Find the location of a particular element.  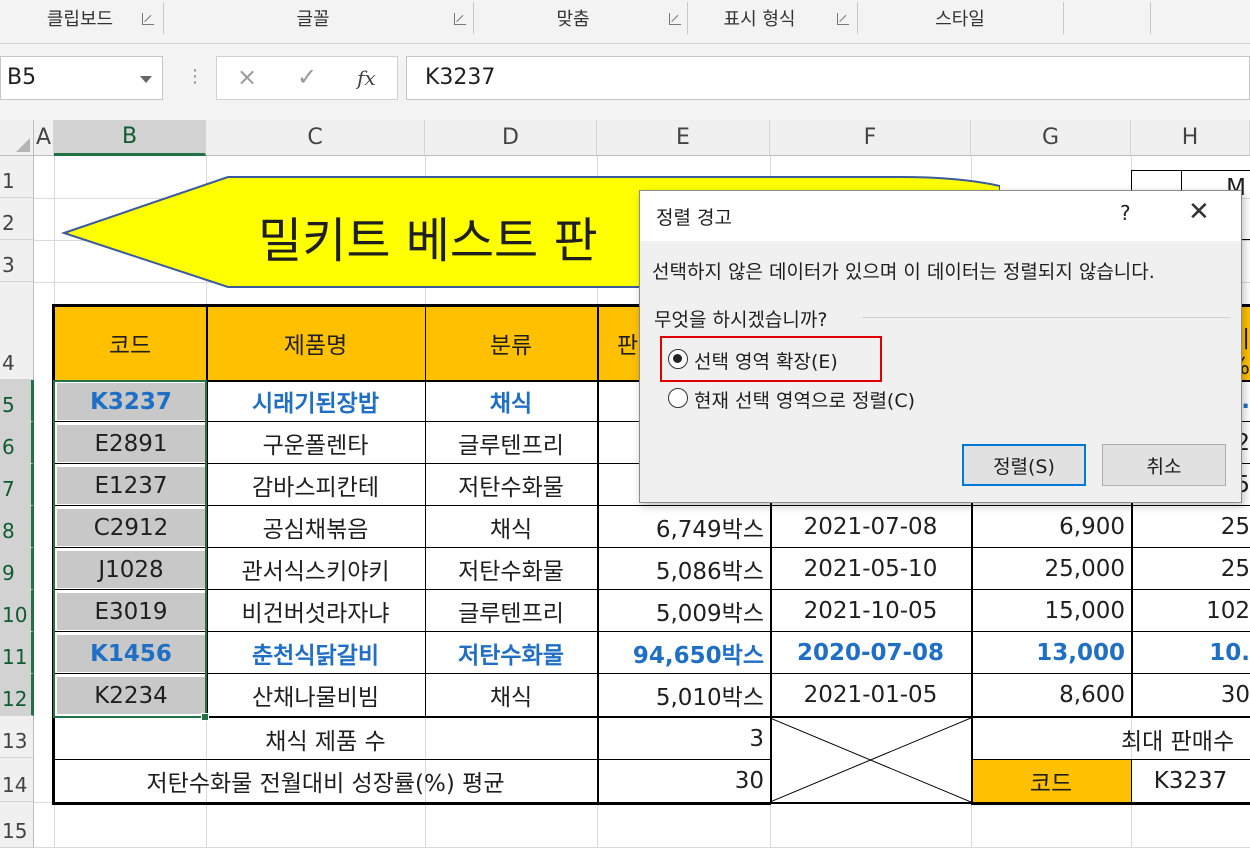

enter-icon: ✓ is located at coordinates (307, 77).